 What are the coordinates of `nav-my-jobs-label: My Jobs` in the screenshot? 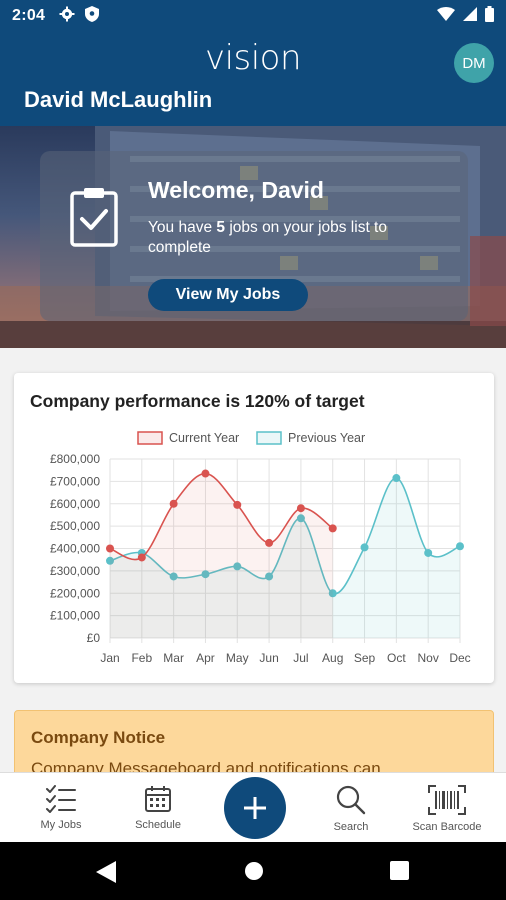 It's located at (61, 825).